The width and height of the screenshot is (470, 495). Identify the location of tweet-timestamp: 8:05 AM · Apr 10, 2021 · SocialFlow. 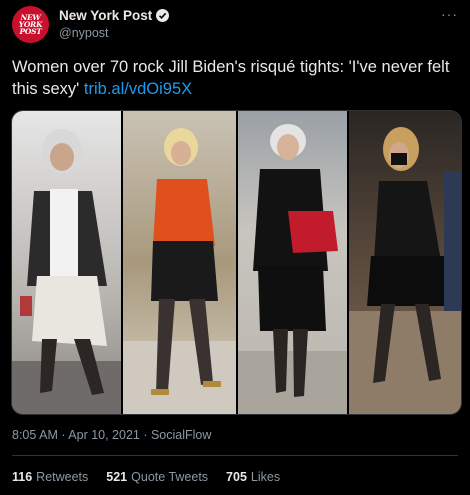
(111, 435).